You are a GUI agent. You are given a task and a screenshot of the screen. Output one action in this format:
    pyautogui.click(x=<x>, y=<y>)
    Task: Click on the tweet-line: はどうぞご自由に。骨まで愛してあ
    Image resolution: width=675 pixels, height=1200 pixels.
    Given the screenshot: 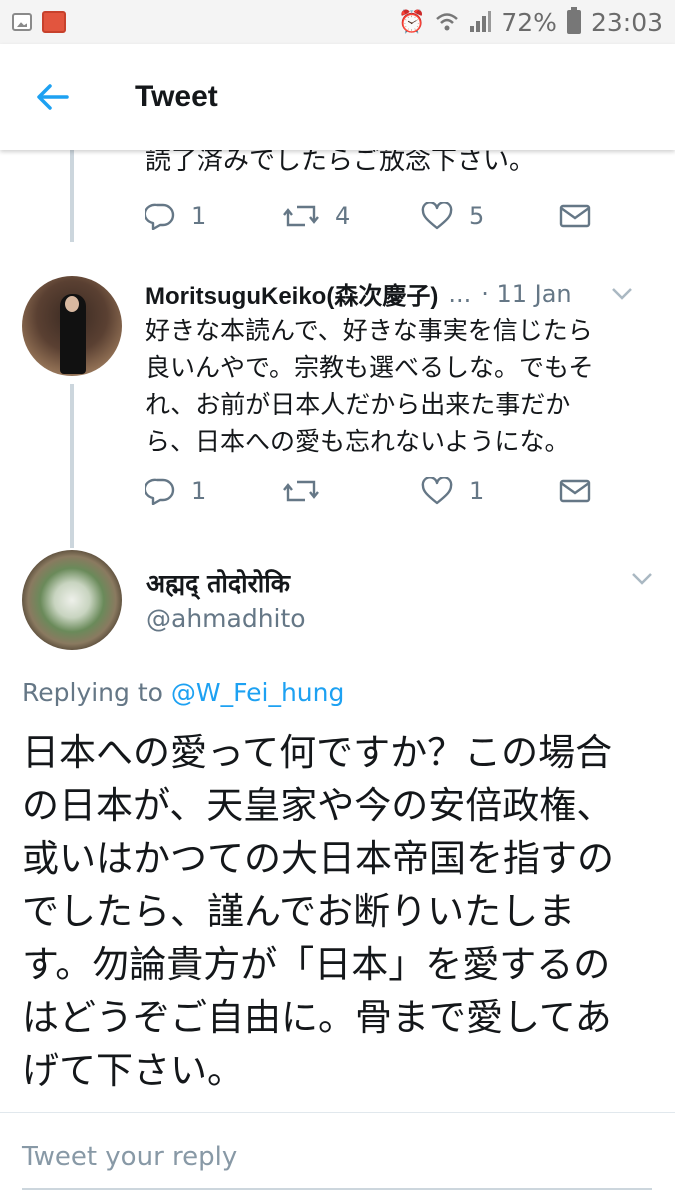 What is the action you would take?
    pyautogui.click(x=317, y=1017)
    